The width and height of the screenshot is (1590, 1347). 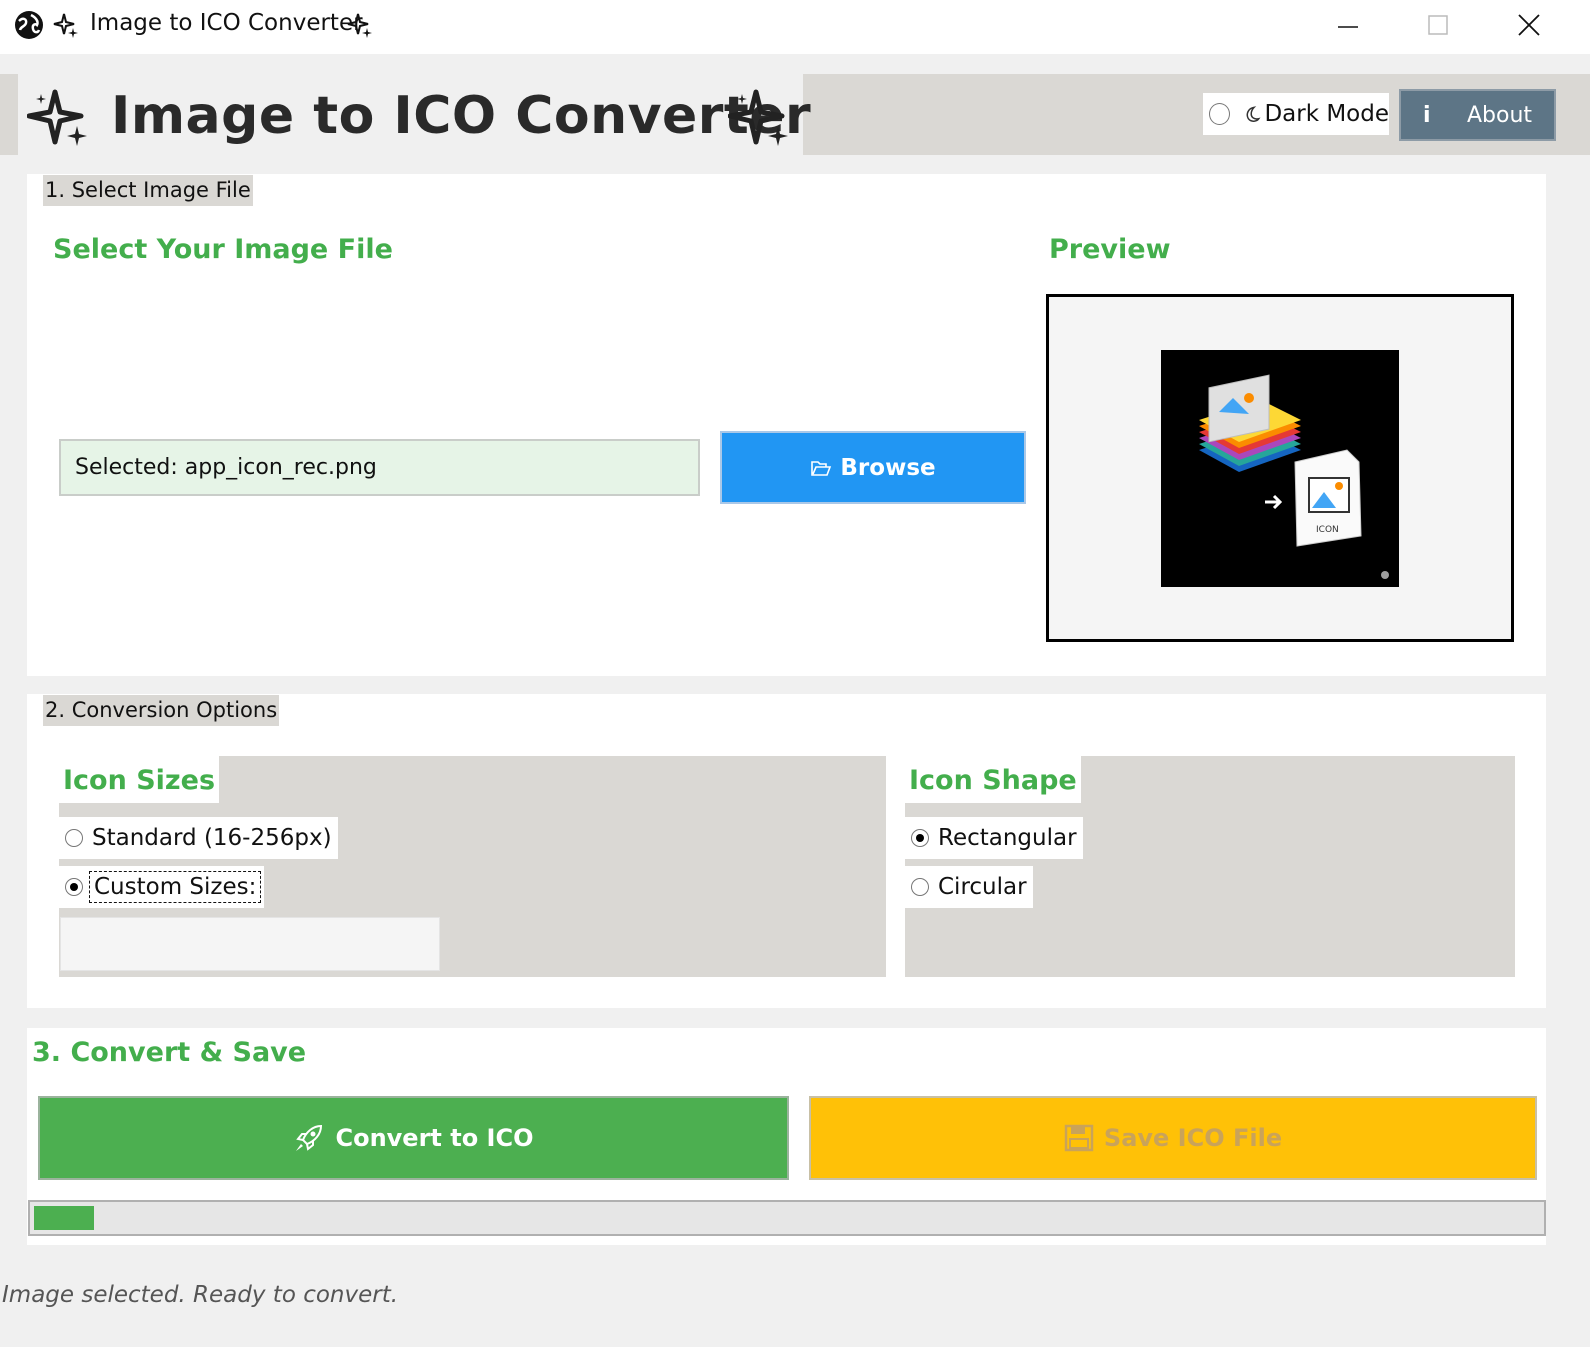 What do you see at coordinates (148, 190) in the screenshot?
I see `section-label: 1. Select Image File` at bounding box center [148, 190].